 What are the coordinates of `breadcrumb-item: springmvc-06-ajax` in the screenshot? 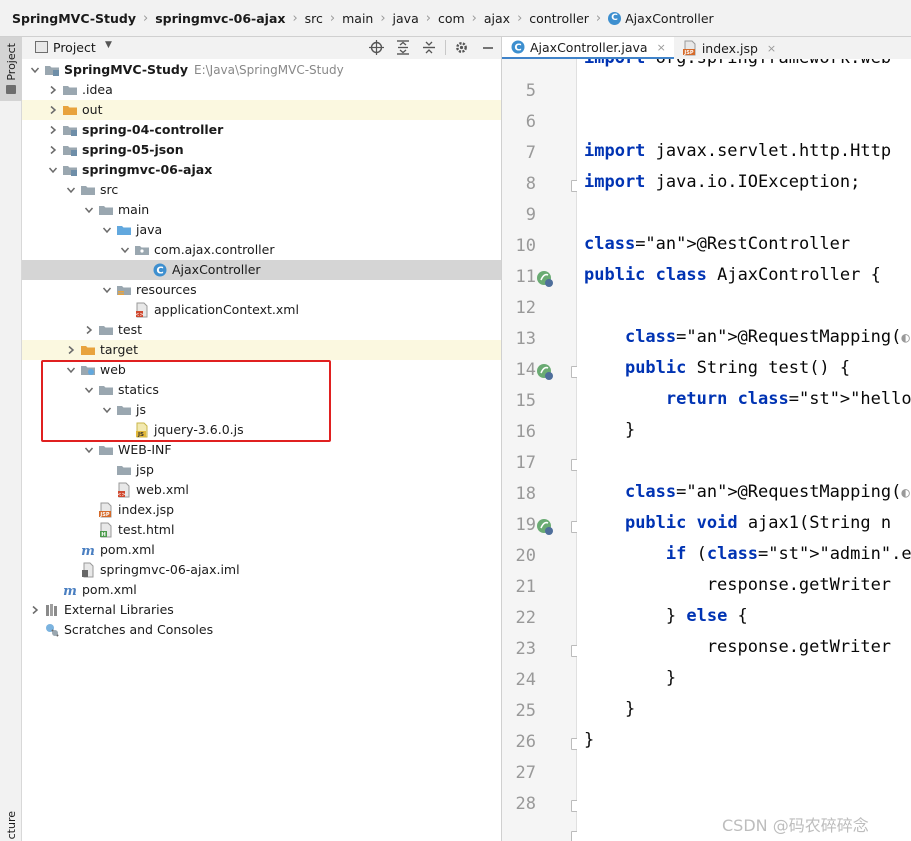 It's located at (220, 18).